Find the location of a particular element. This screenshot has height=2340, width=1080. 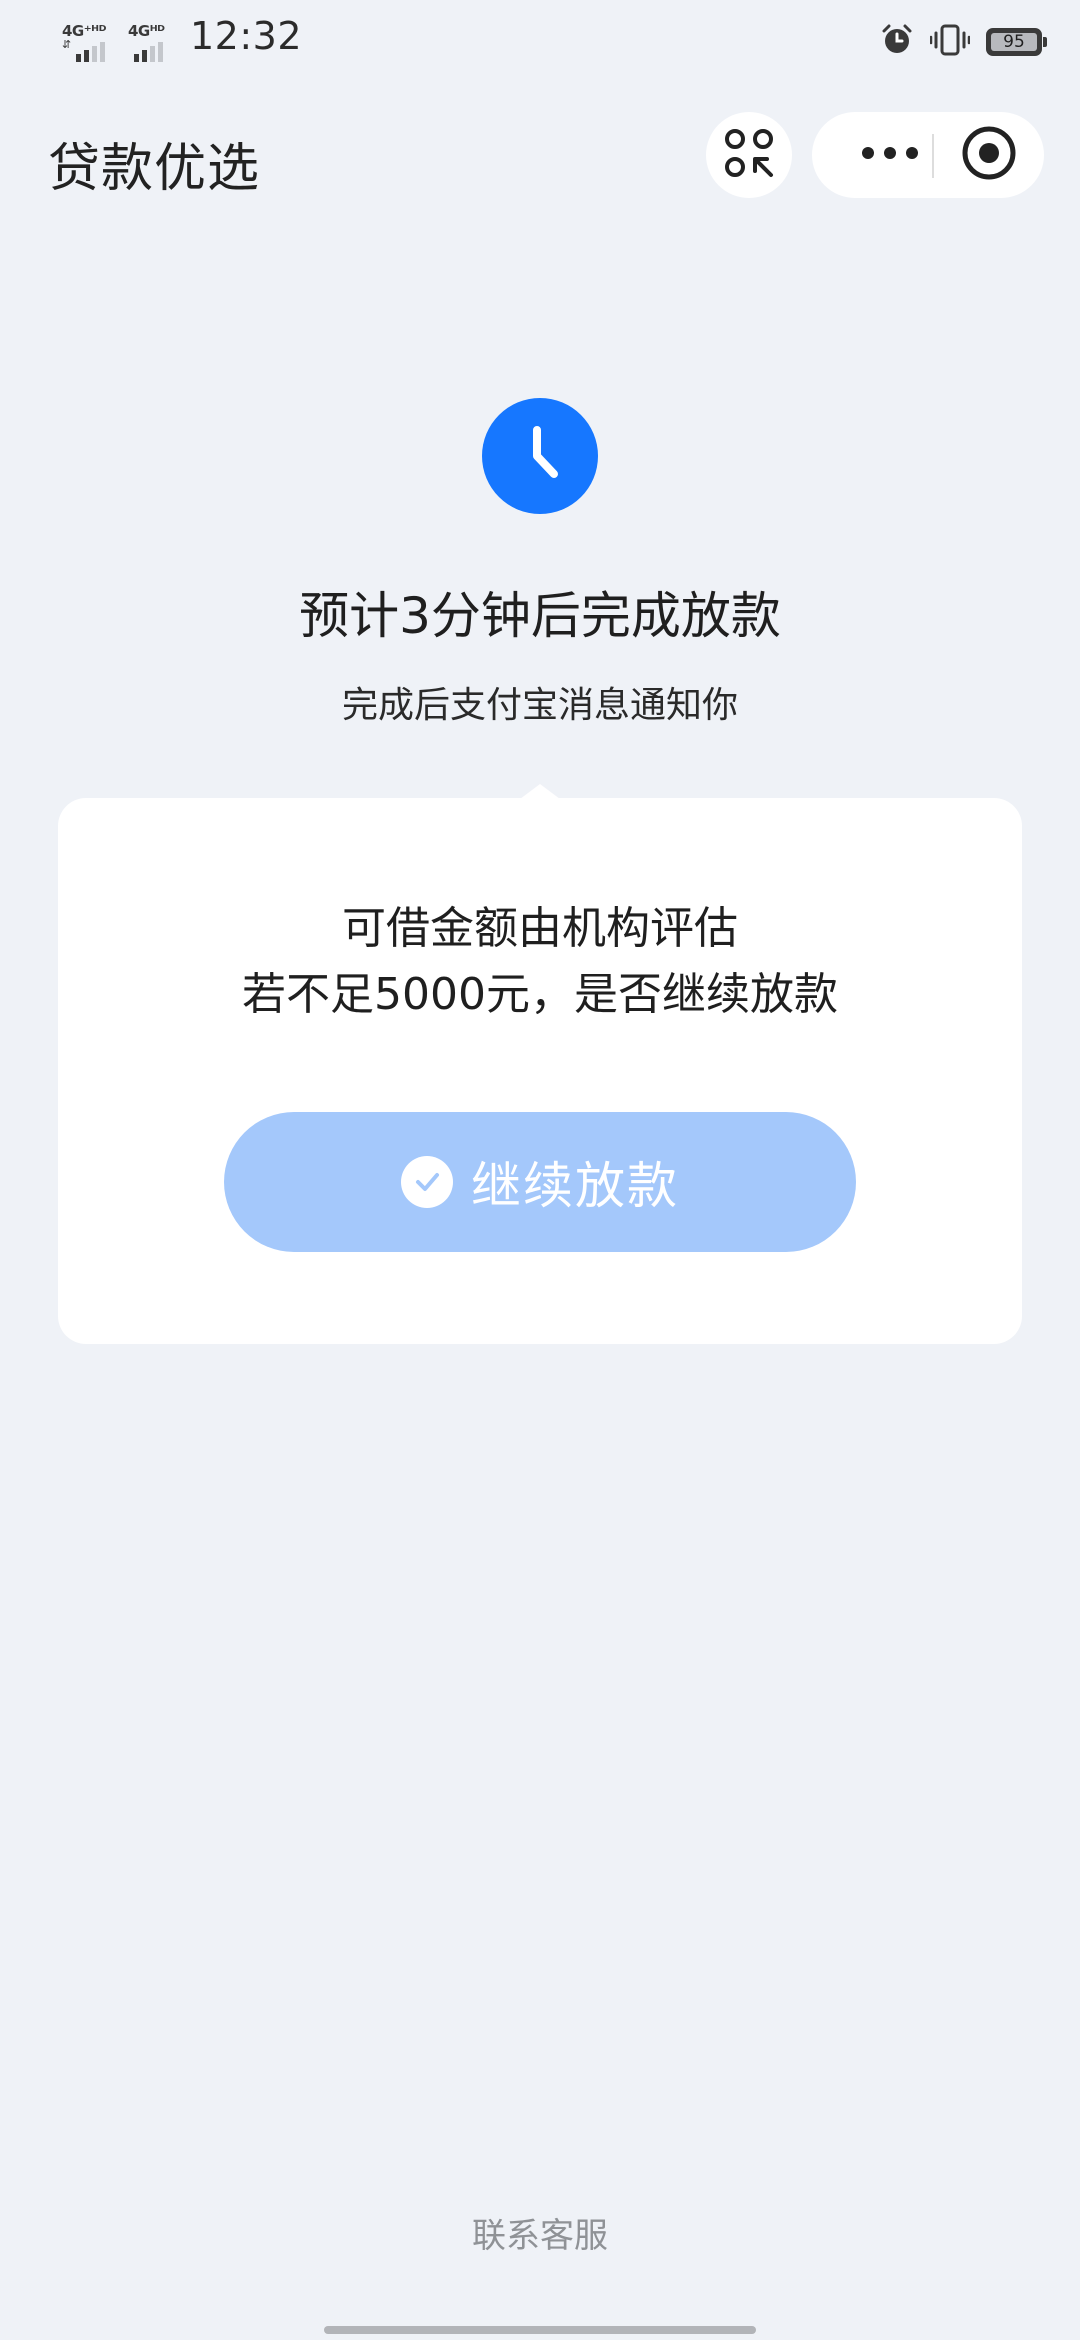

home-indicator is located at coordinates (540, 2330).